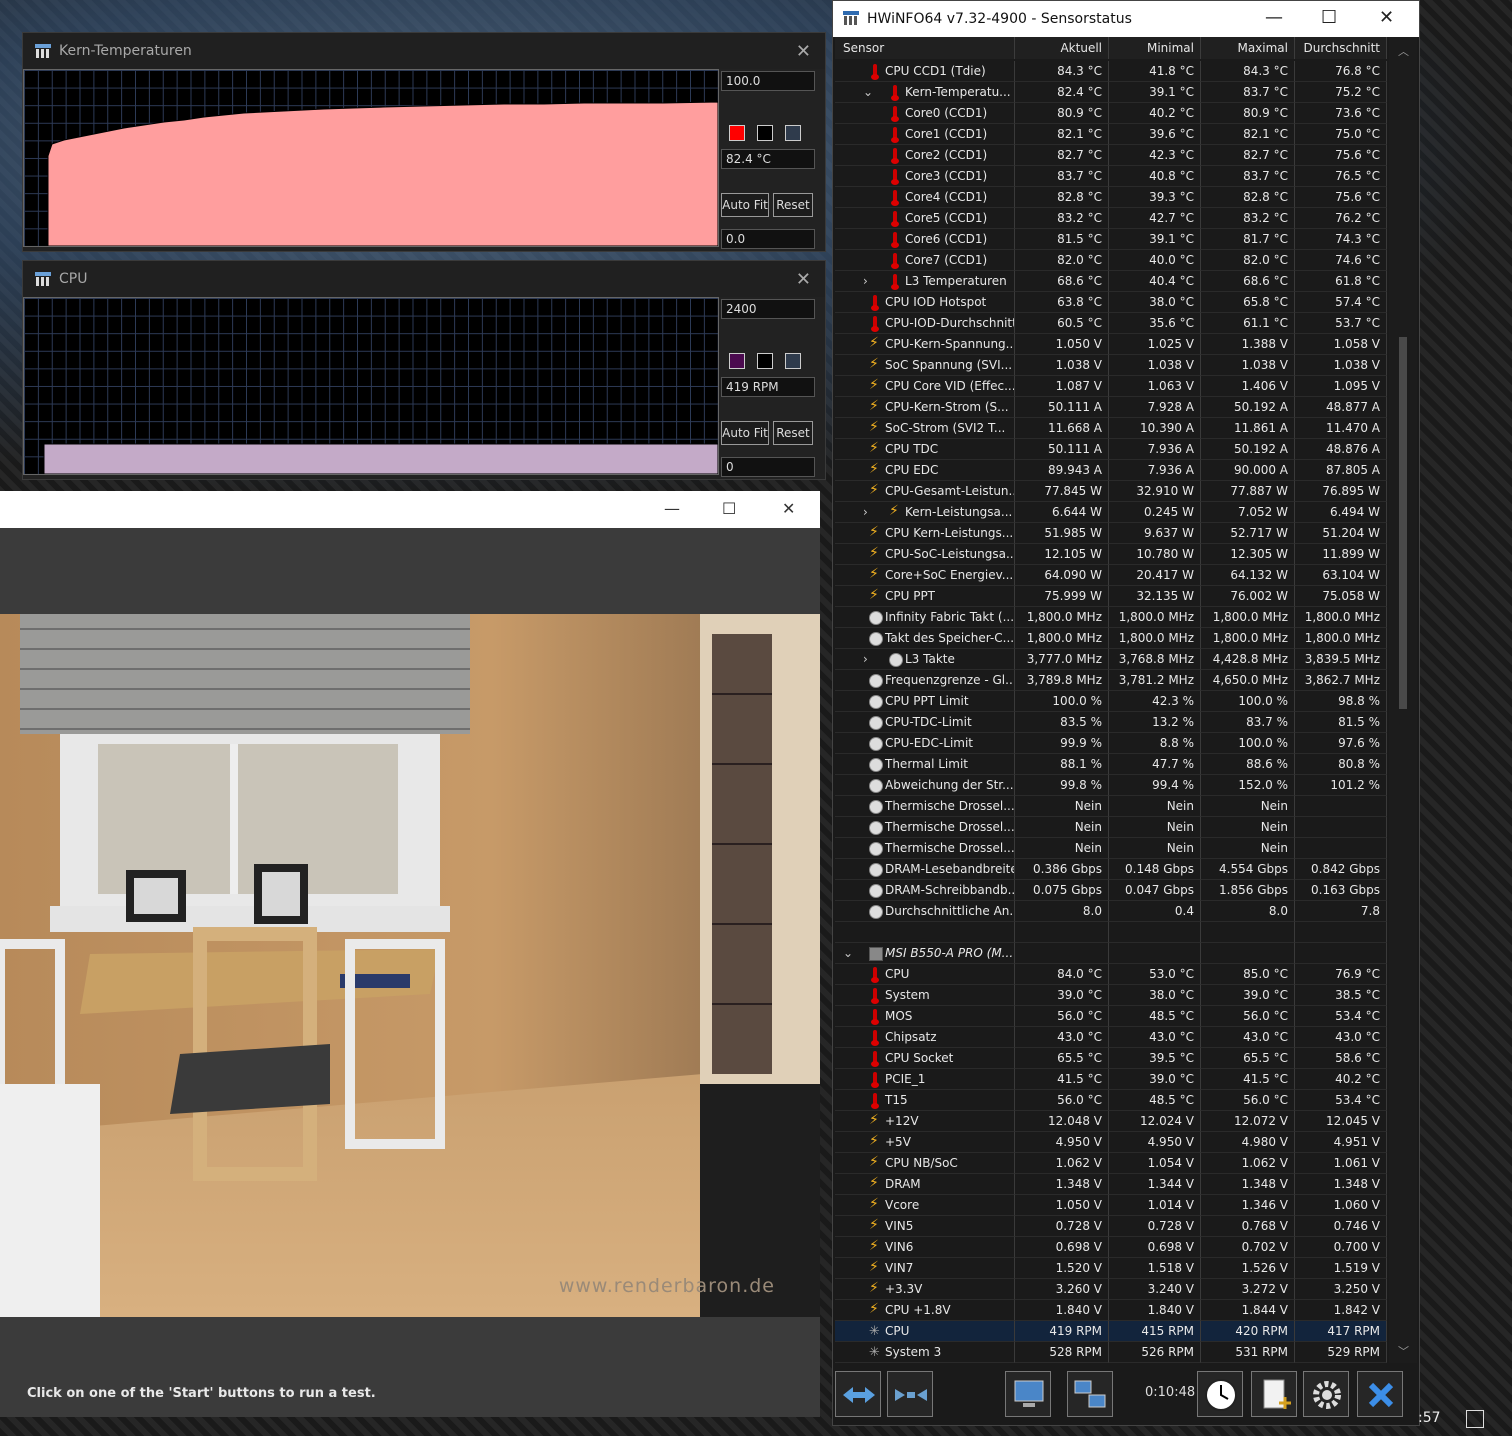 The height and width of the screenshot is (1436, 1512). Describe the element at coordinates (1111, 1331) in the screenshot. I see `sensor-row: ✳ CPU 419 RPM 415 RPM 420 RPM 417 RPM` at that location.